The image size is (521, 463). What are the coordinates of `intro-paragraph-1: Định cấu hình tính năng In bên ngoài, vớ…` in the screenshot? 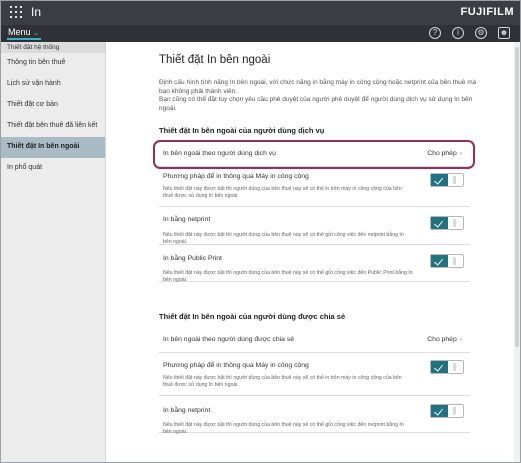 It's located at (318, 87).